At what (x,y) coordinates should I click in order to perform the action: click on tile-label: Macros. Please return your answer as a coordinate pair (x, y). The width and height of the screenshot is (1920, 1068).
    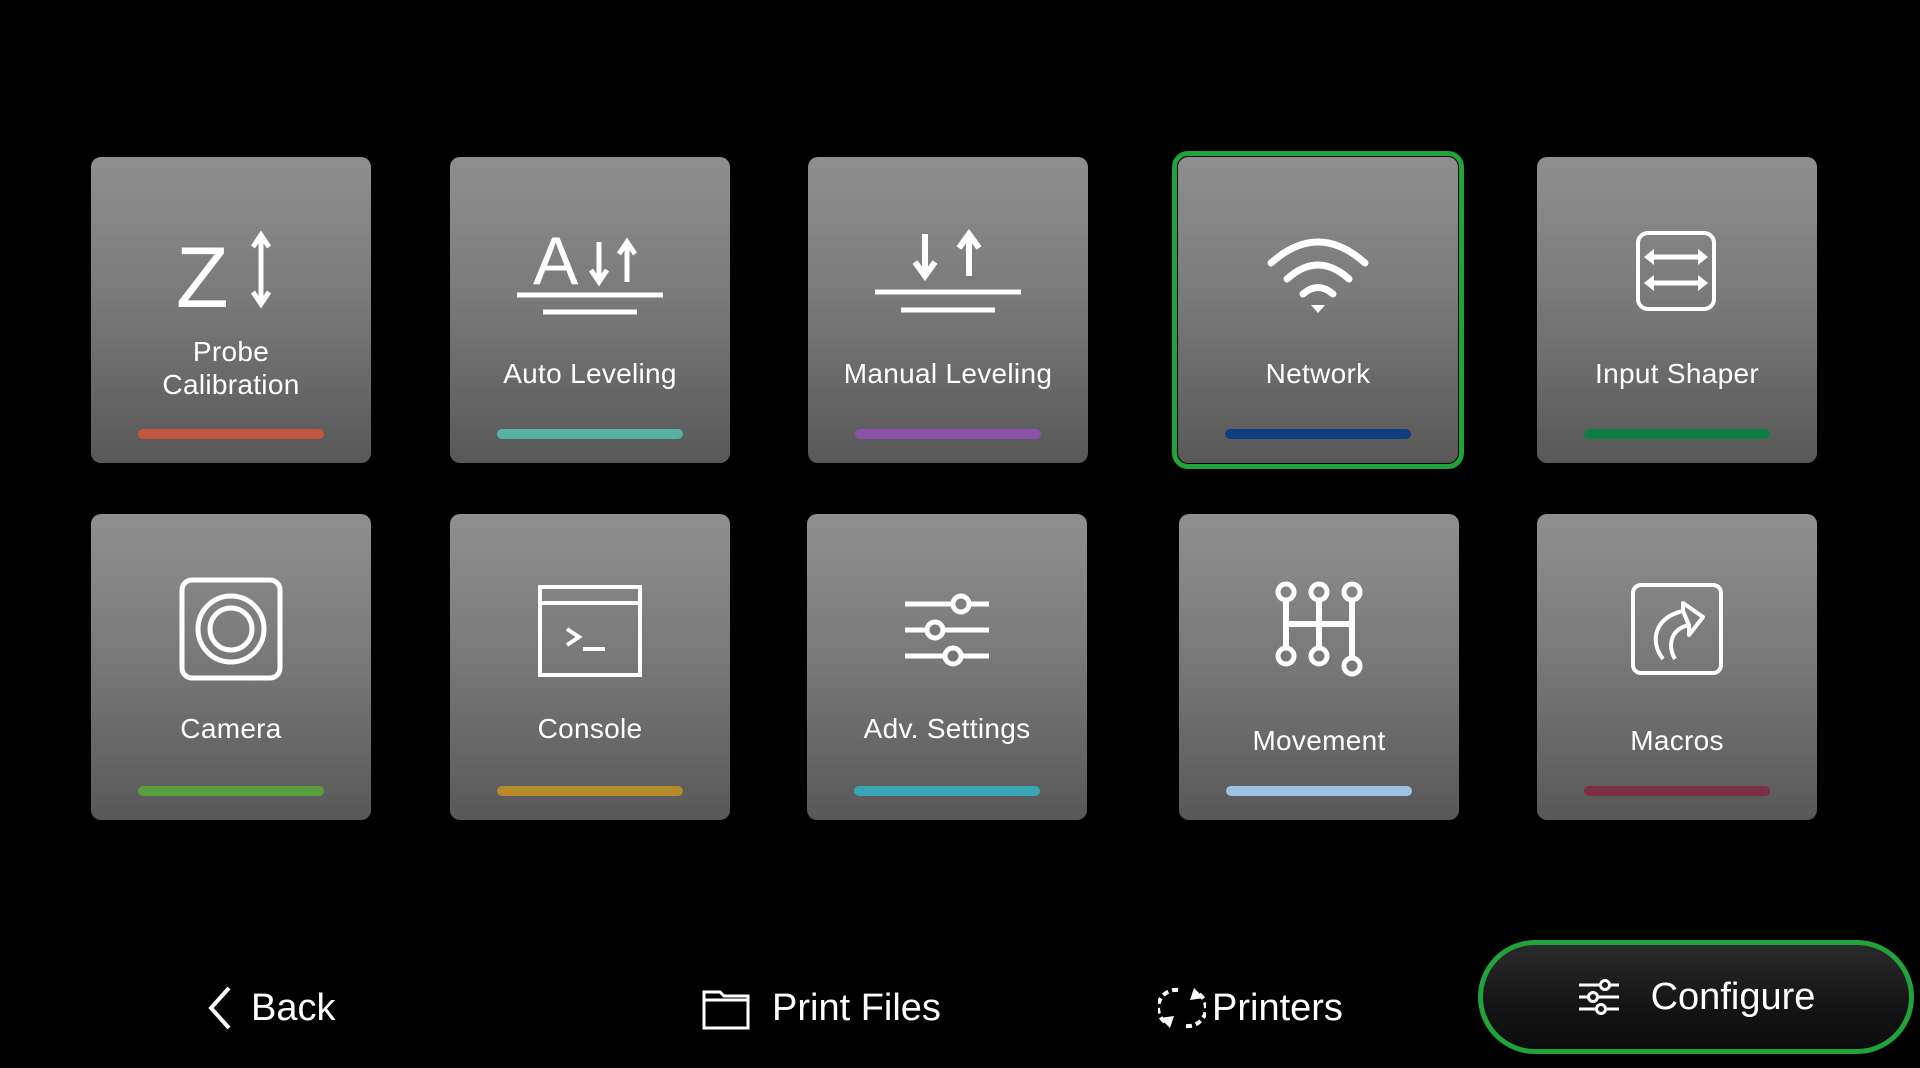
    Looking at the image, I should click on (1677, 740).